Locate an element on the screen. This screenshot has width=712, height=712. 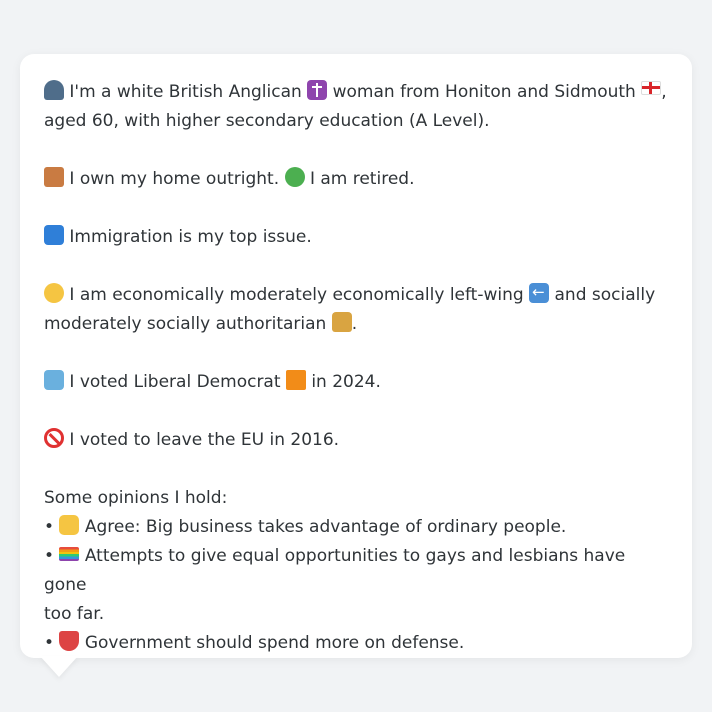
thinking-face-icon is located at coordinates (54, 293).